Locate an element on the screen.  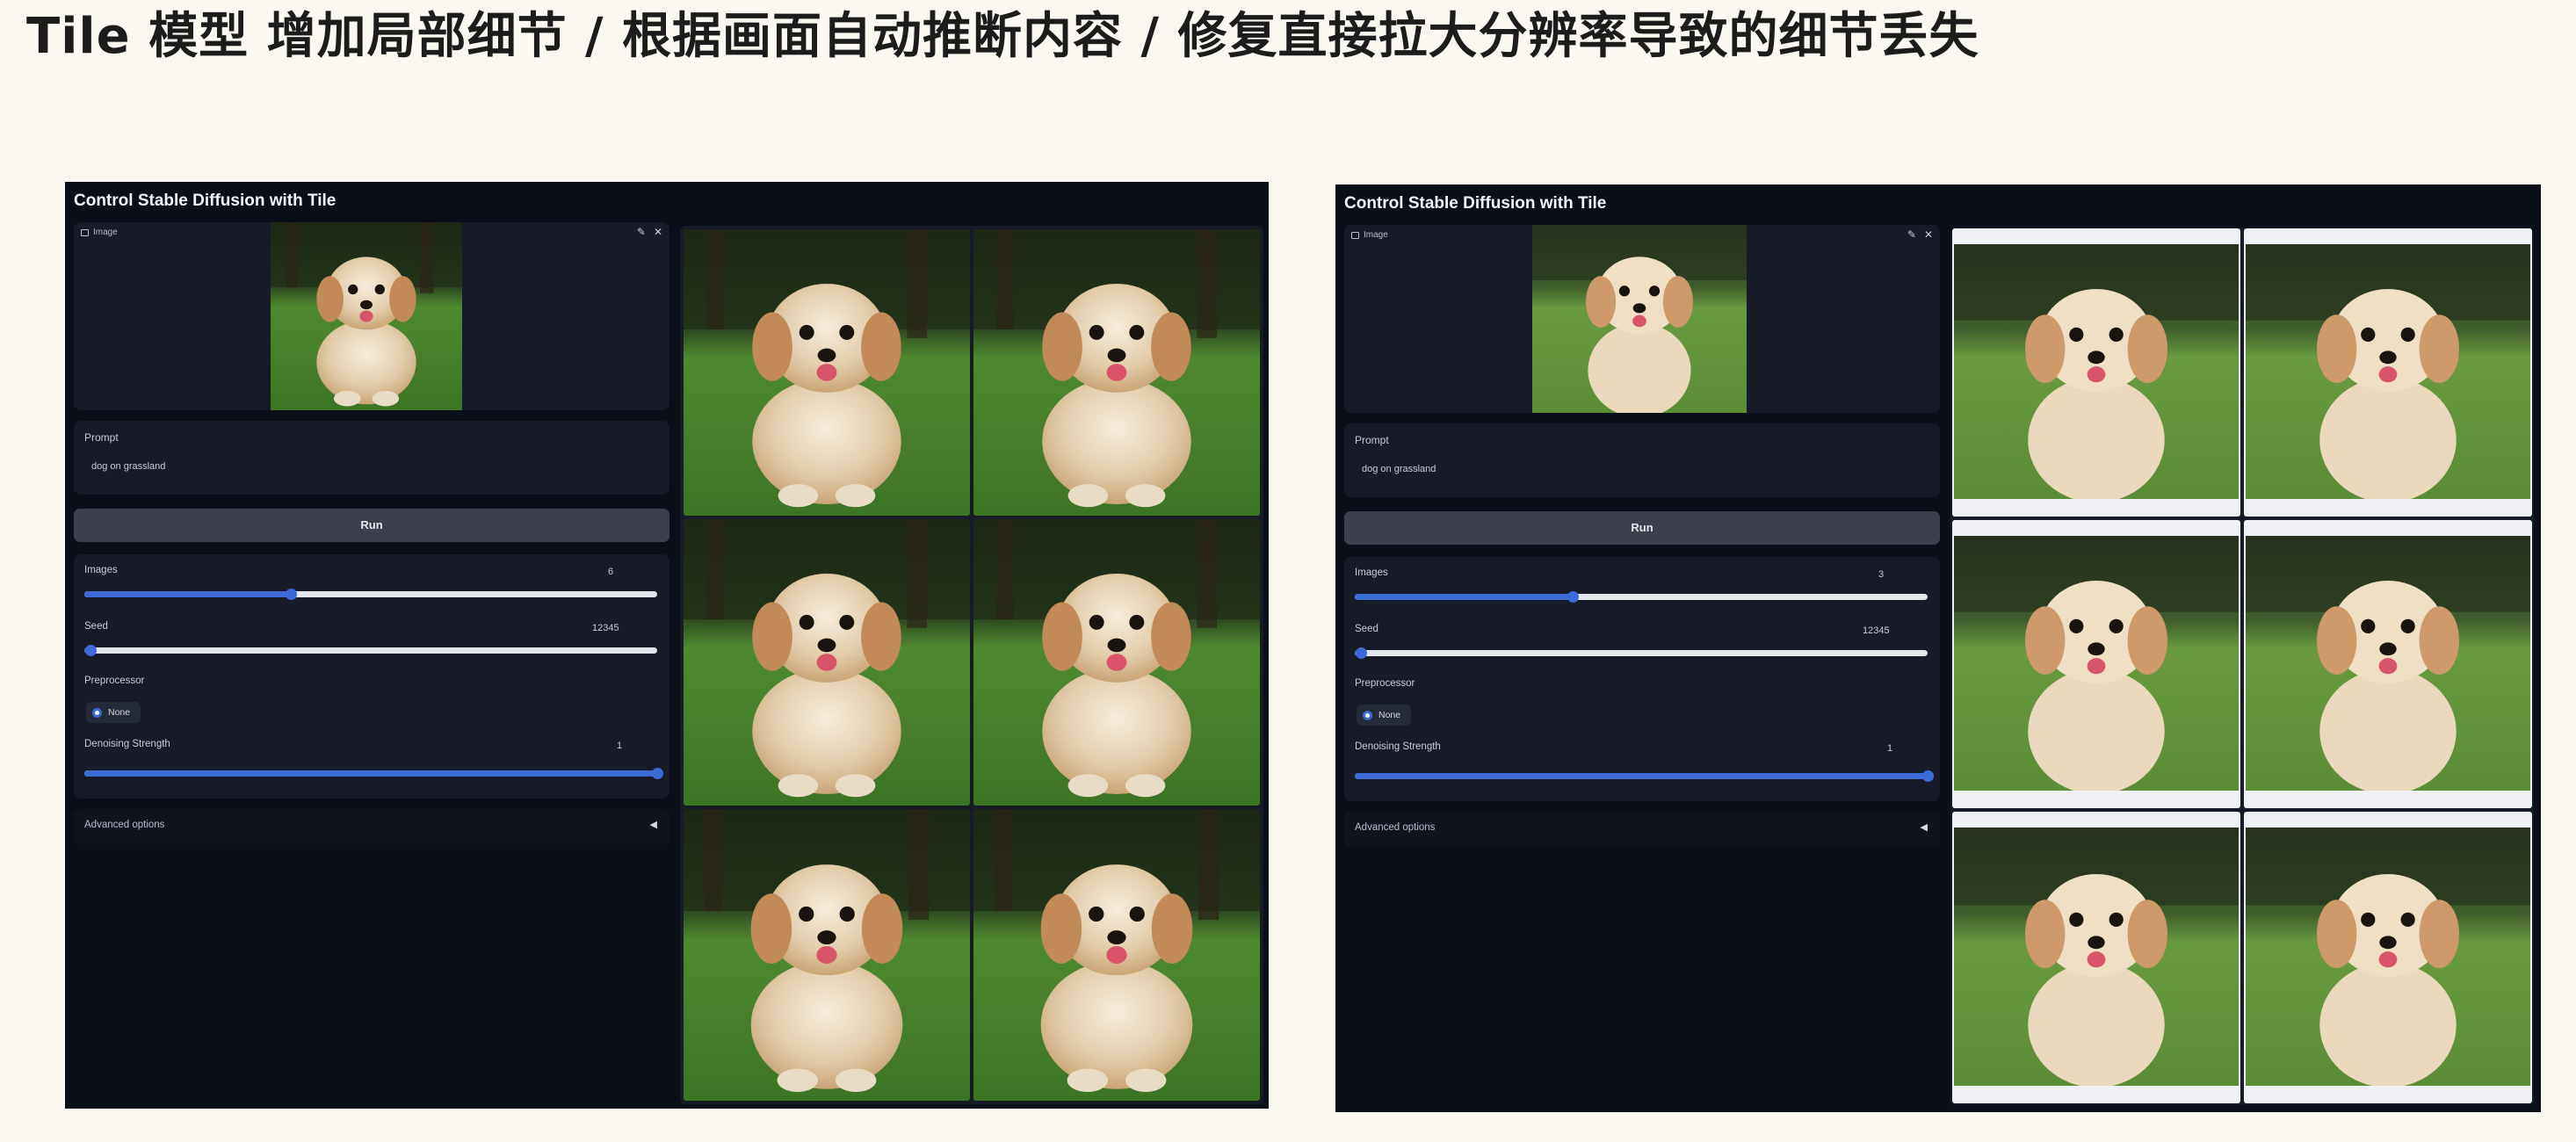
images-value: 3 is located at coordinates (1881, 574).